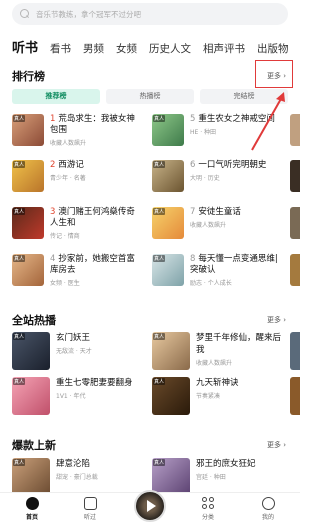  What do you see at coordinates (73, 464) in the screenshot?
I see `book-title: 肆意沦陷` at bounding box center [73, 464].